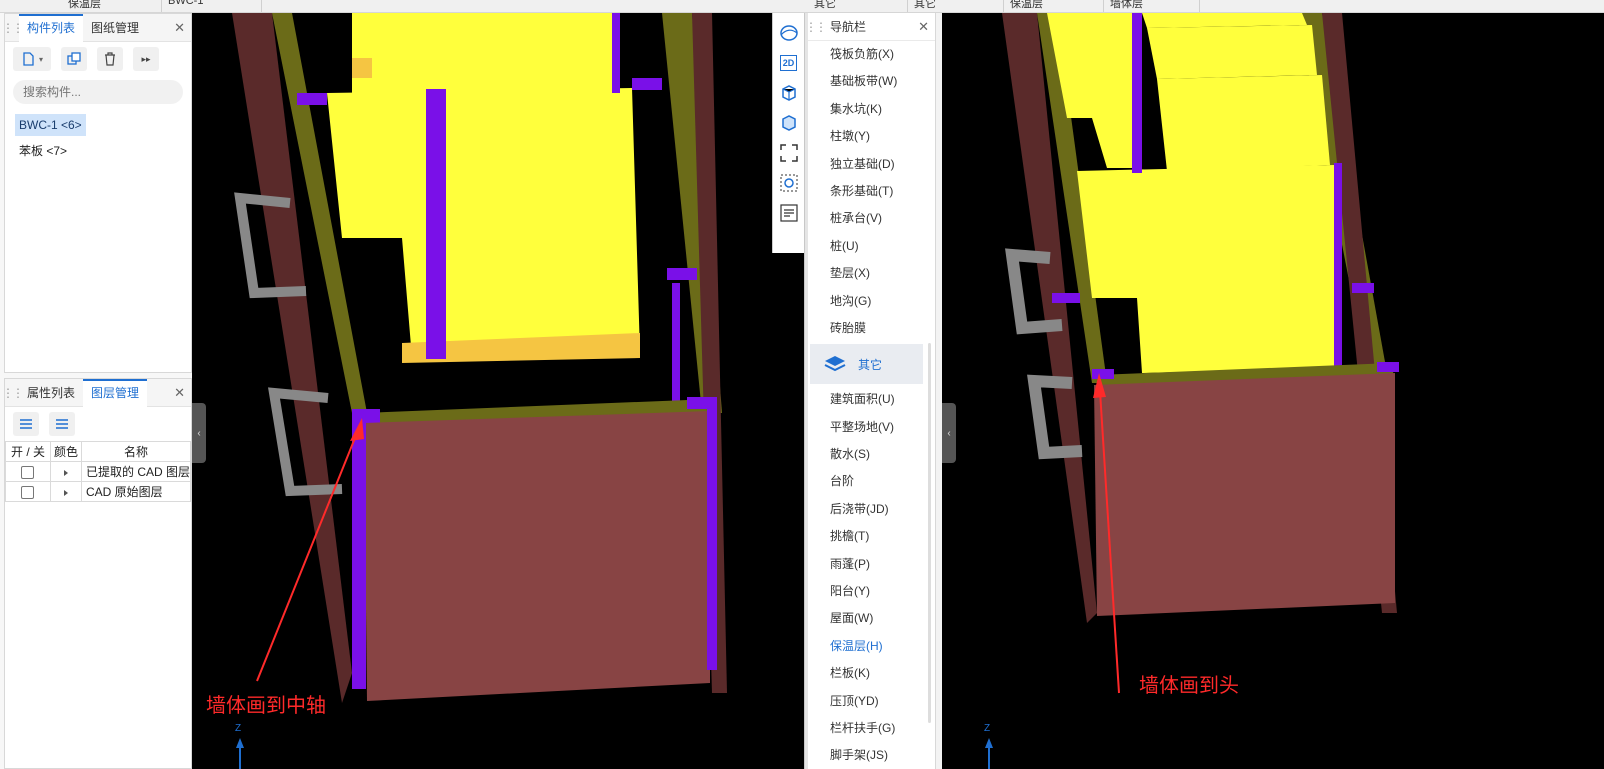 The height and width of the screenshot is (769, 1604). What do you see at coordinates (871, 273) in the screenshot?
I see `nav-item: 垫层(X)` at bounding box center [871, 273].